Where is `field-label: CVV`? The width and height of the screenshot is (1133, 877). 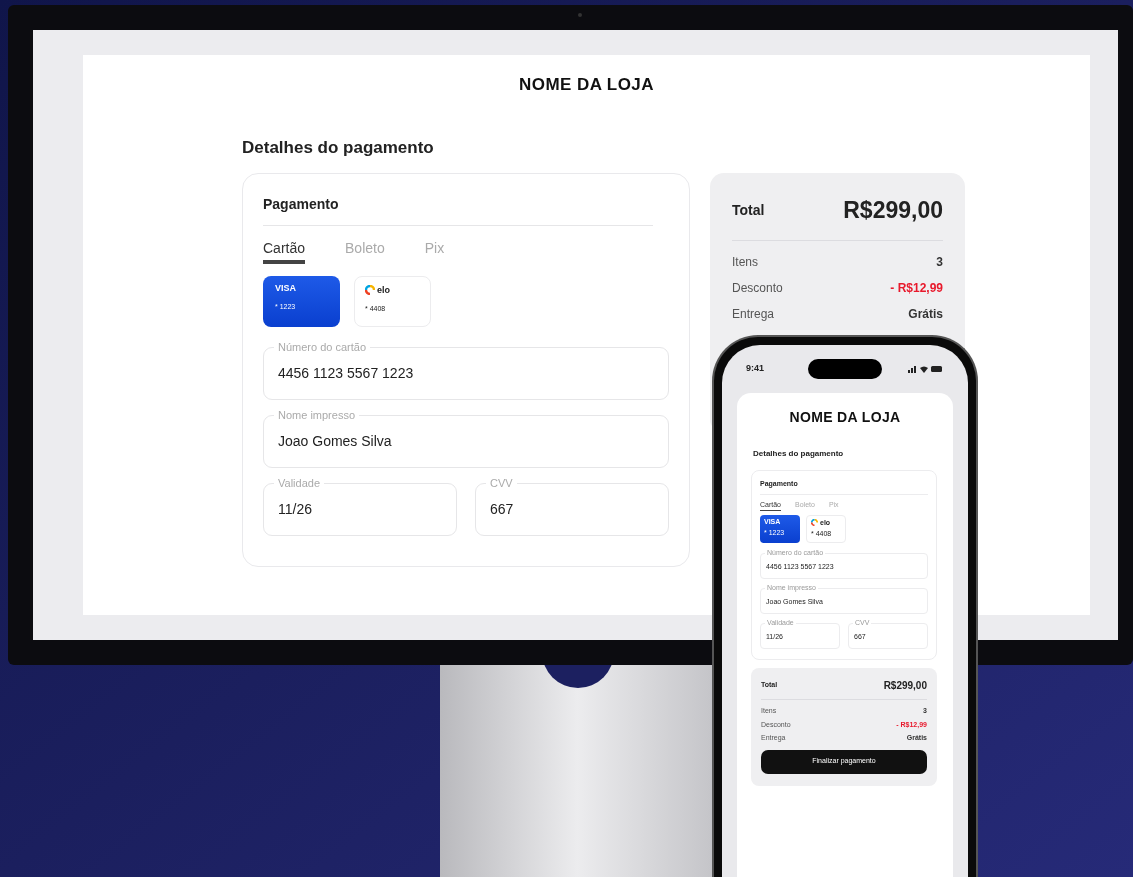 field-label: CVV is located at coordinates (501, 483).